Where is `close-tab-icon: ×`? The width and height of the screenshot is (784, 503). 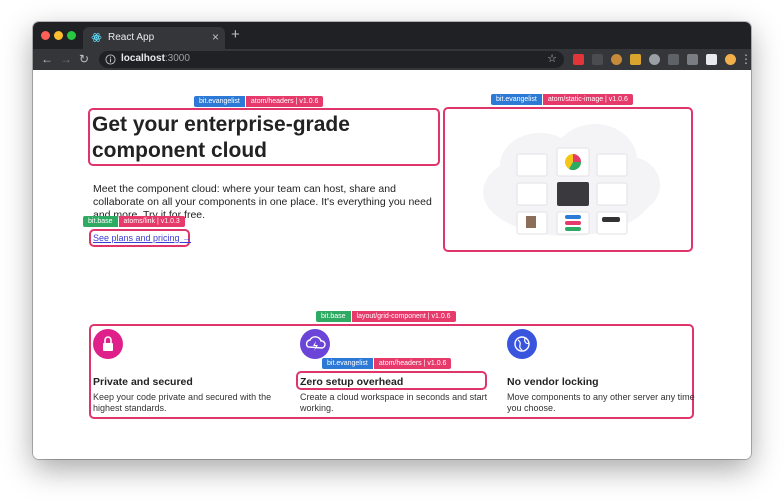 close-tab-icon: × is located at coordinates (215, 37).